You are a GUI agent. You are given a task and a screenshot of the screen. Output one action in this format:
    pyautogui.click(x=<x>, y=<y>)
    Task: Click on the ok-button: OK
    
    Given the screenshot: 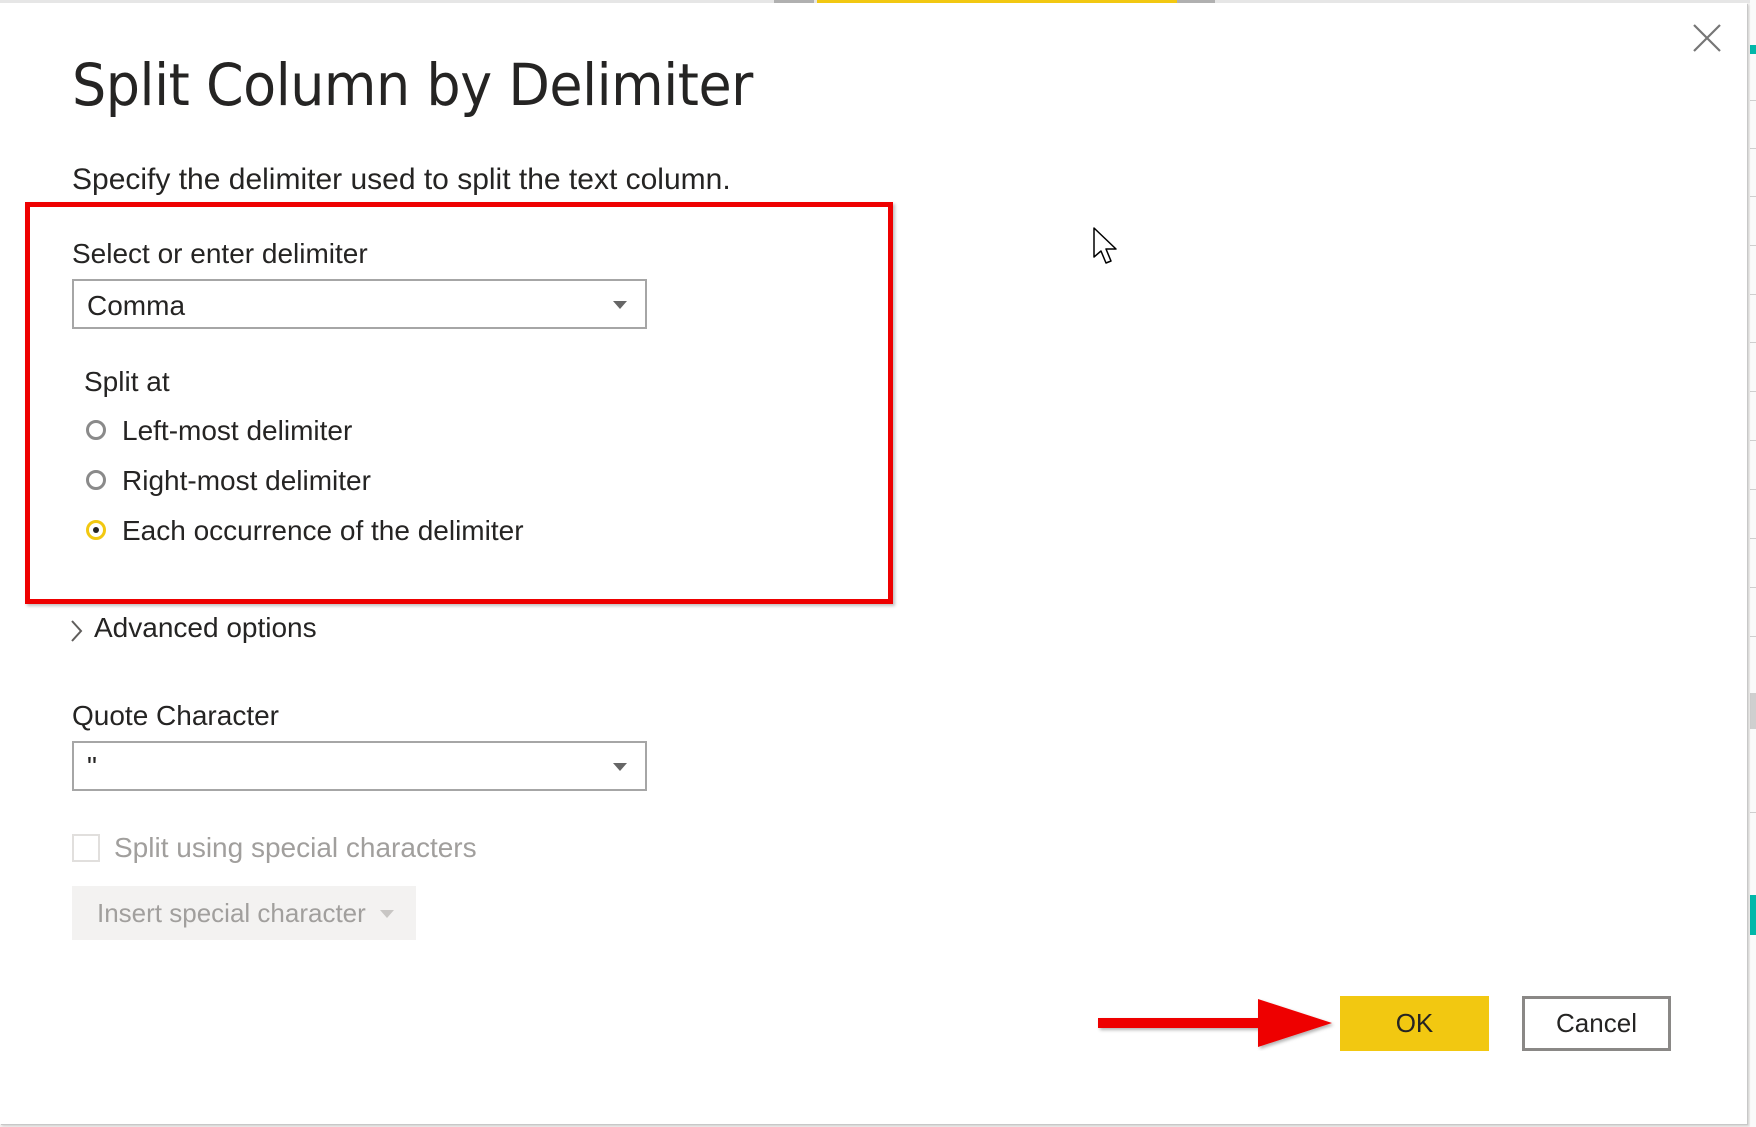 What is the action you would take?
    pyautogui.click(x=1414, y=1023)
    